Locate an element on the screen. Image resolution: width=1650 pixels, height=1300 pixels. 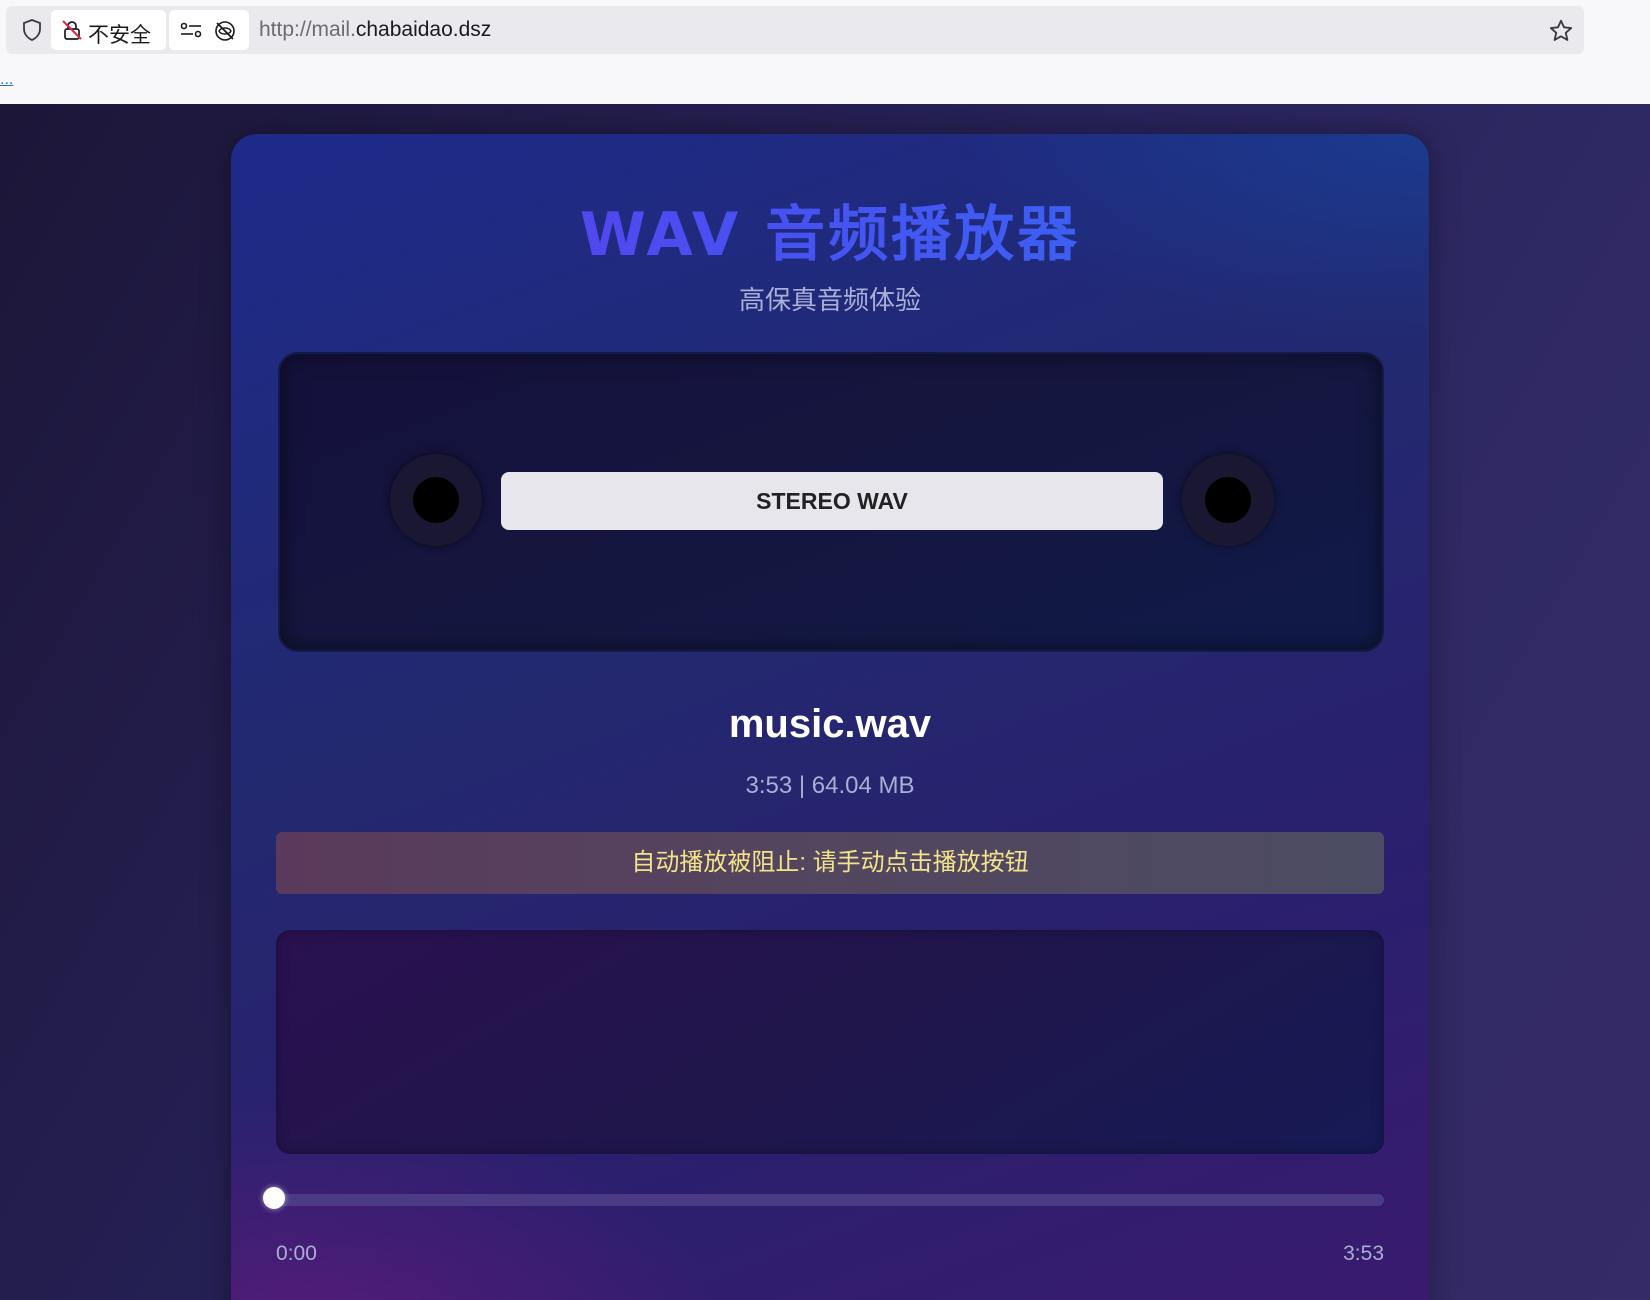
player-subtitle: 高保真音频体验 is located at coordinates (829, 300).